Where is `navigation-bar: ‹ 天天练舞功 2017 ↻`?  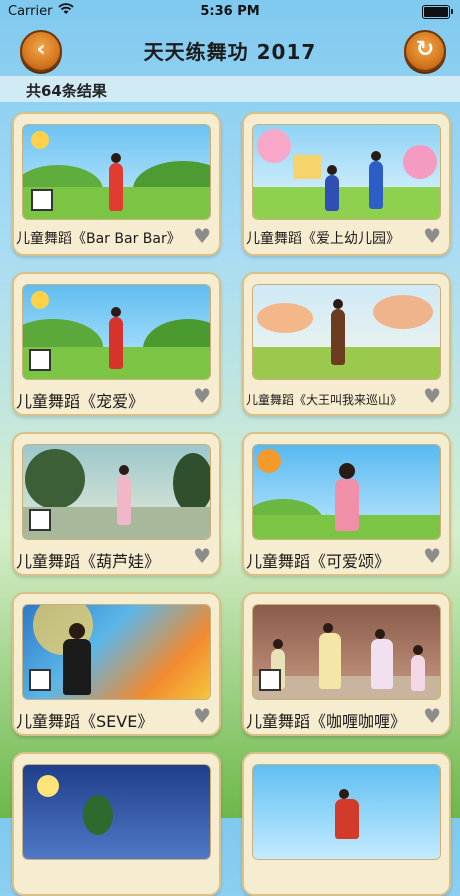
navigation-bar: ‹ 天天练舞功 2017 ↻ is located at coordinates (230, 50).